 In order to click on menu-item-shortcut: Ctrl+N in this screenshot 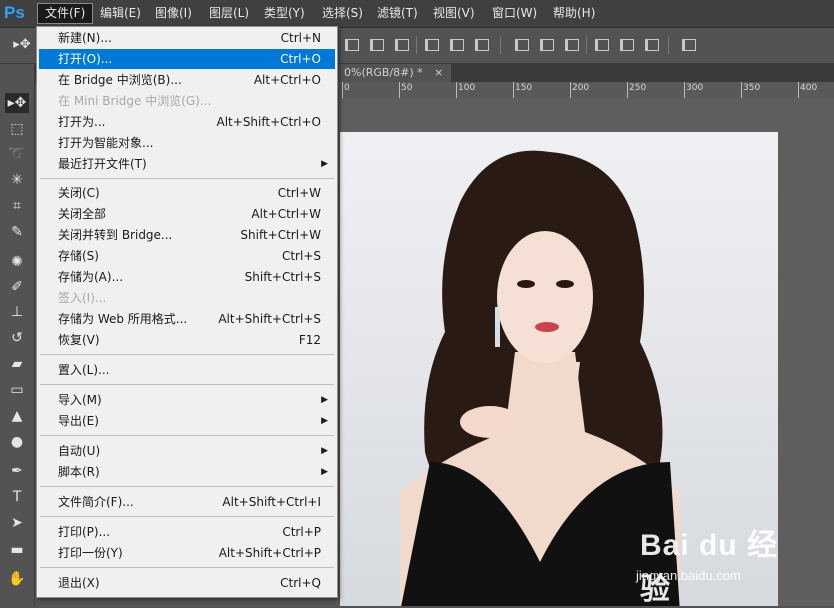, I will do `click(300, 38)`.